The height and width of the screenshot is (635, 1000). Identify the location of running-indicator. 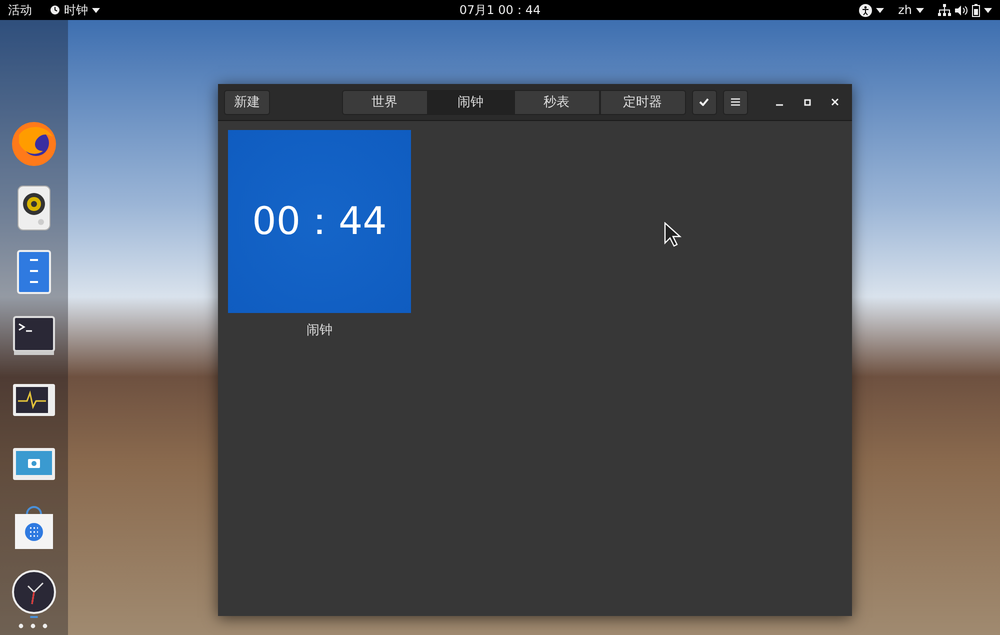
(34, 617).